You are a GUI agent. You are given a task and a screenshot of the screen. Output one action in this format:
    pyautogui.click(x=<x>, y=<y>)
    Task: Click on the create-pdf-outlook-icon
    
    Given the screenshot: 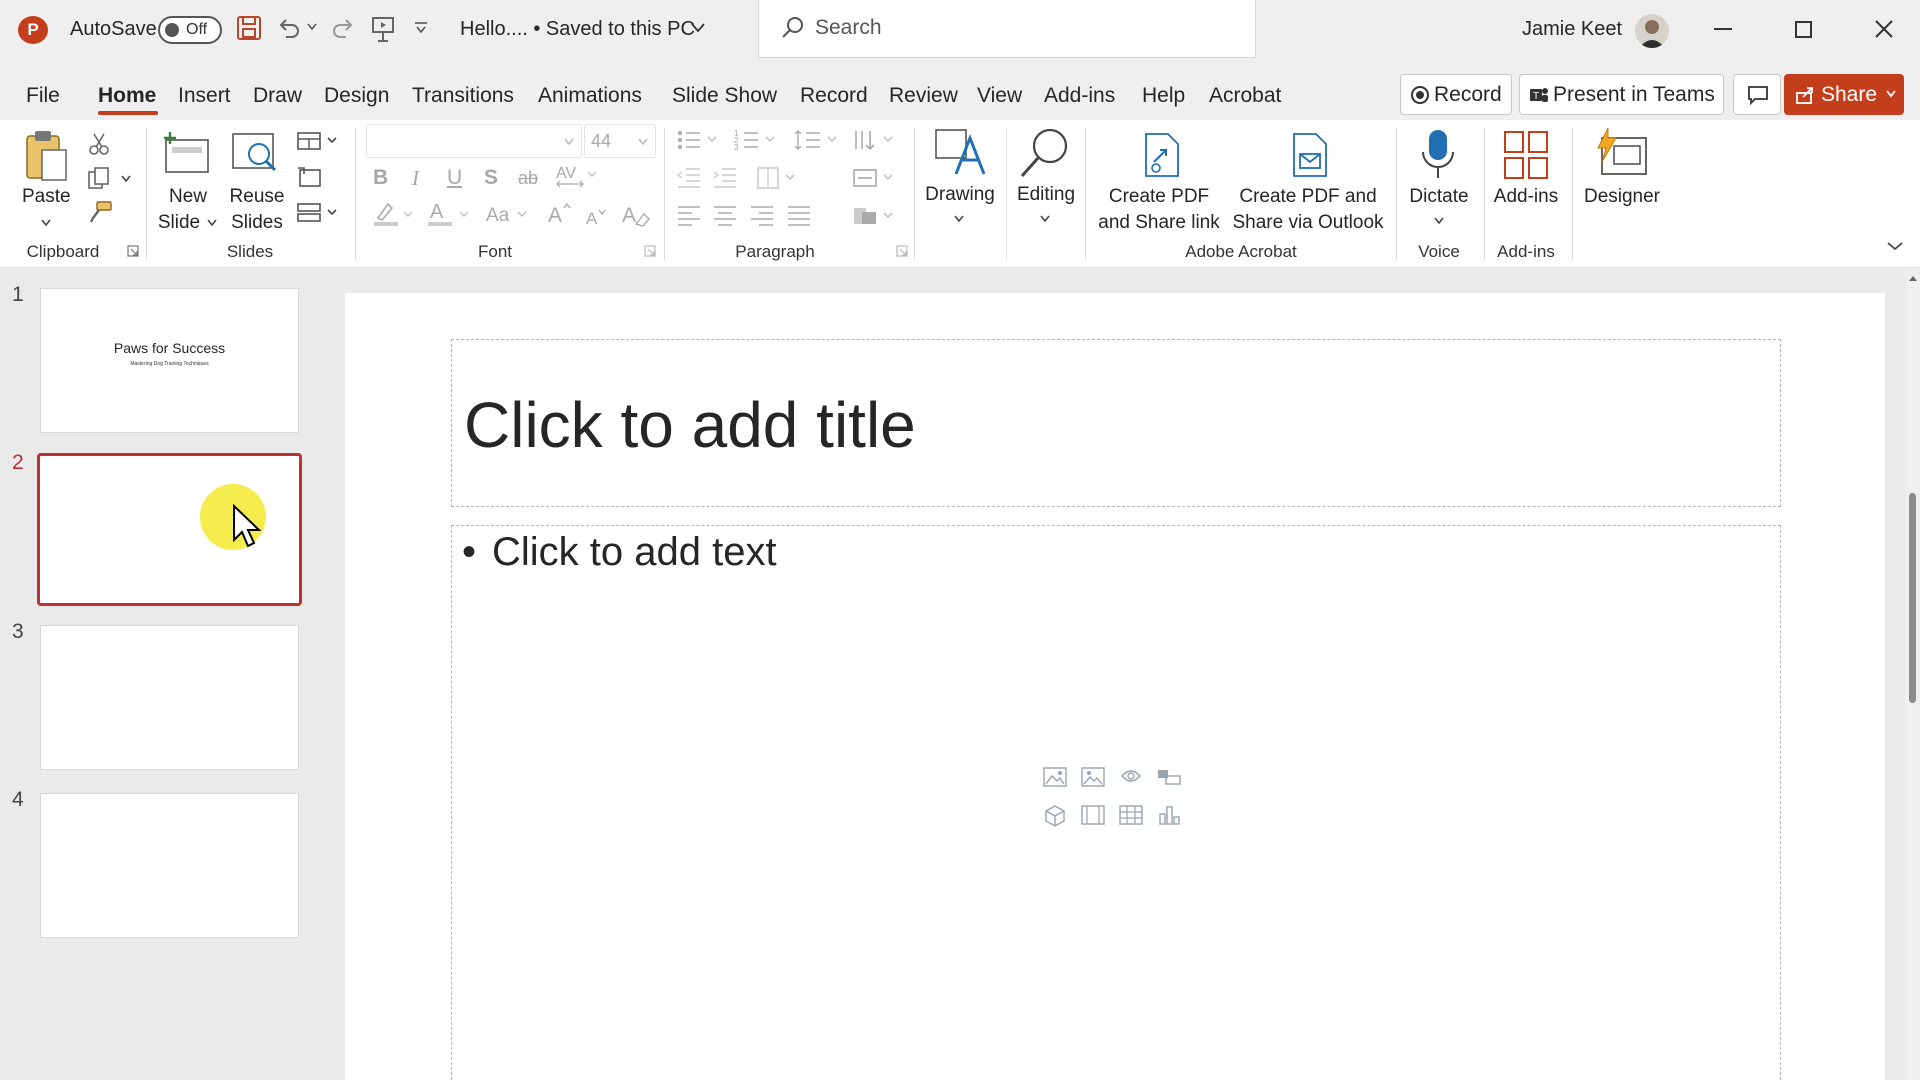 What is the action you would take?
    pyautogui.click(x=1310, y=155)
    